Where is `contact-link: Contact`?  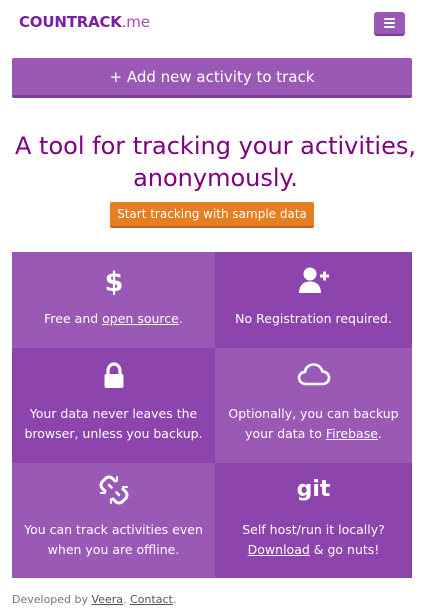 contact-link: Contact is located at coordinates (151, 599).